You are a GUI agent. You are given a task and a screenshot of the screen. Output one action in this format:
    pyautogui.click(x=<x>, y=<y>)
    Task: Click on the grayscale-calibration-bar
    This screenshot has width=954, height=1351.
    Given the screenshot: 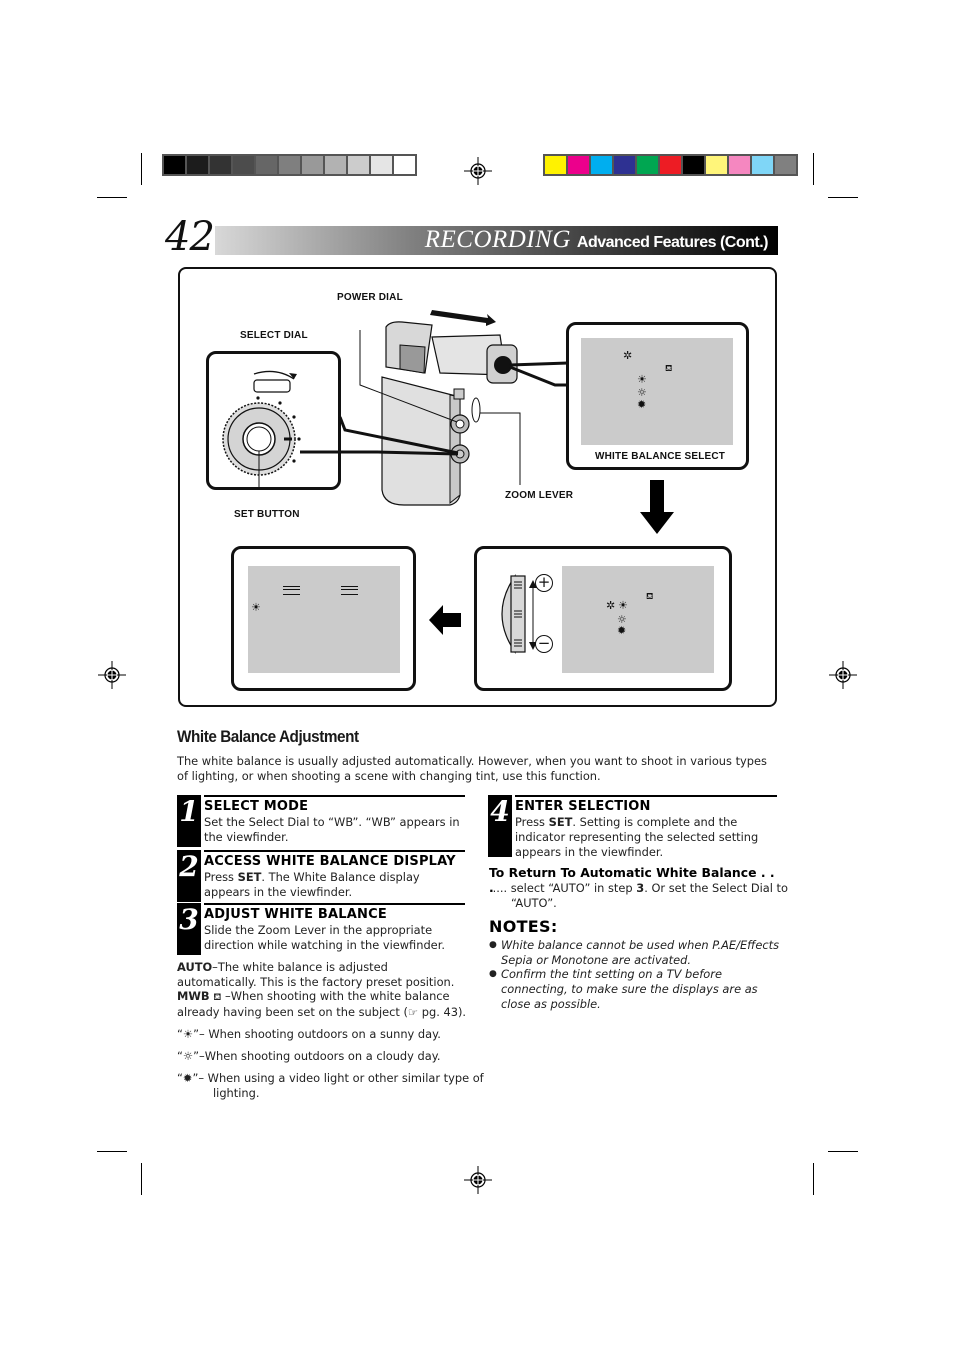 What is the action you would take?
    pyautogui.click(x=289, y=165)
    